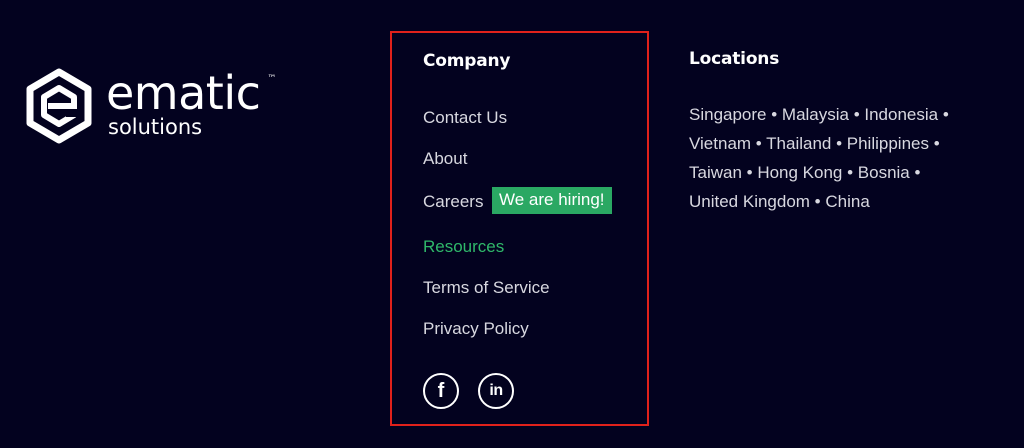 This screenshot has width=1024, height=448. What do you see at coordinates (476, 329) in the screenshot?
I see `privacy-policy-link: Privacy Policy` at bounding box center [476, 329].